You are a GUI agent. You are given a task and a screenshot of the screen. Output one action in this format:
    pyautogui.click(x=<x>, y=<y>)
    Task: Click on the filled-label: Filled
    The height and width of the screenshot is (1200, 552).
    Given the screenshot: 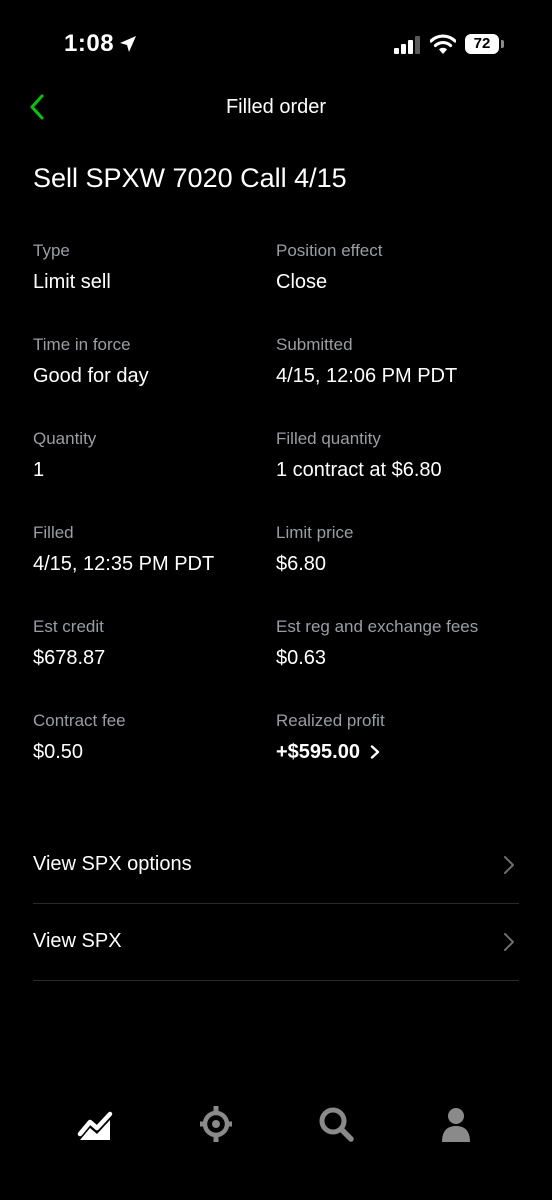 What is the action you would take?
    pyautogui.click(x=53, y=532)
    